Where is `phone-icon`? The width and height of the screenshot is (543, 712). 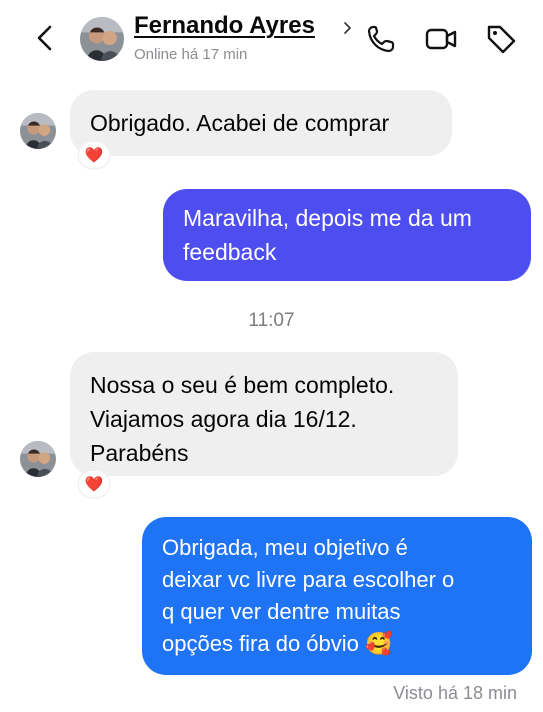
phone-icon is located at coordinates (381, 39).